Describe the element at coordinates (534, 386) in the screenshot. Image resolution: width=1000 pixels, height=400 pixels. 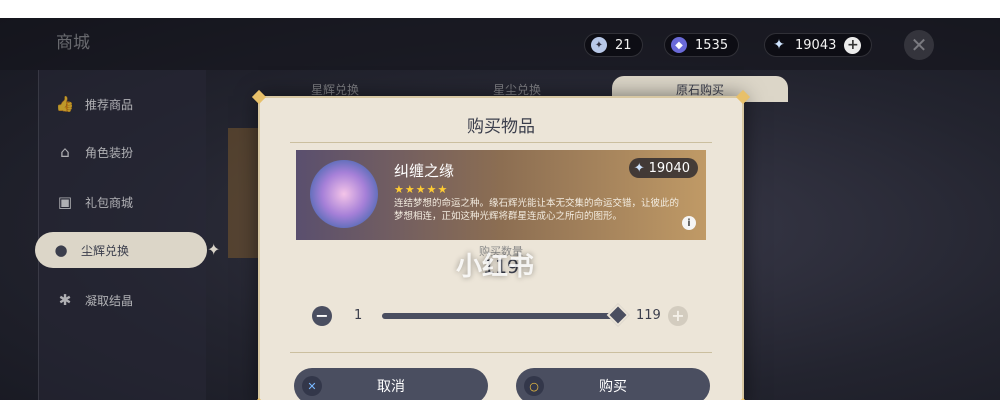
I see `circle-icon: ○` at that location.